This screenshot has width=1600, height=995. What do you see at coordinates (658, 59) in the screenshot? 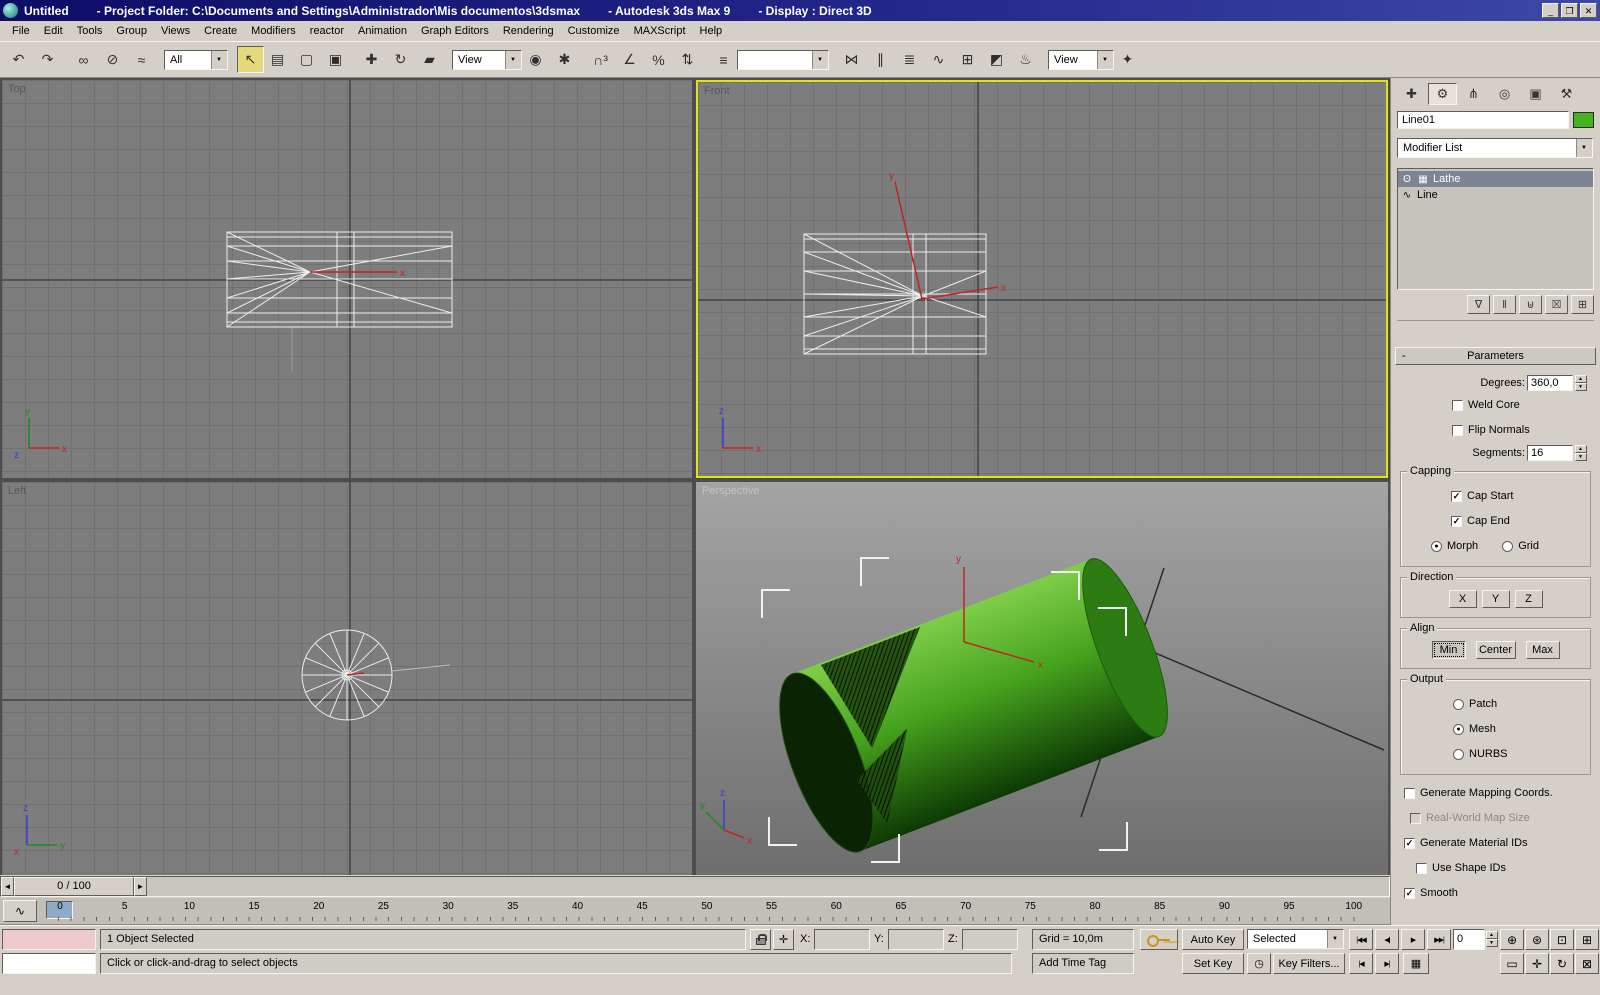
I see `percent-snap-button: %` at bounding box center [658, 59].